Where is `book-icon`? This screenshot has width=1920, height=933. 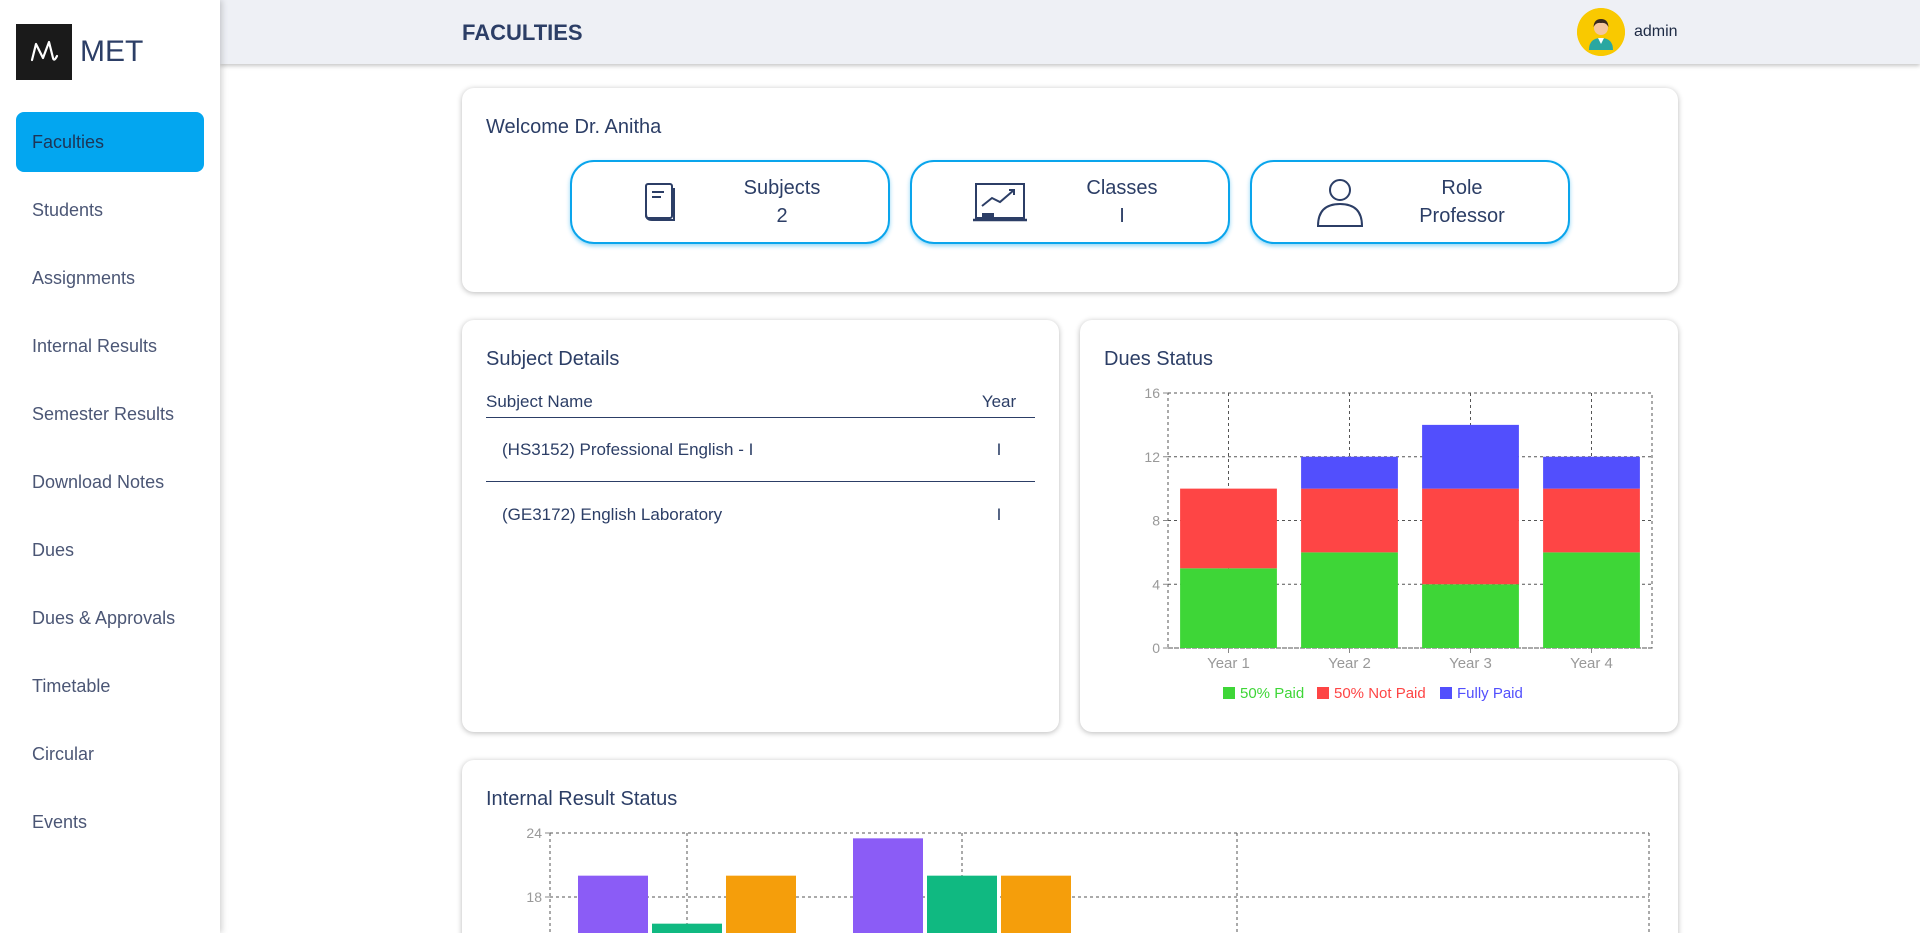 book-icon is located at coordinates (660, 202).